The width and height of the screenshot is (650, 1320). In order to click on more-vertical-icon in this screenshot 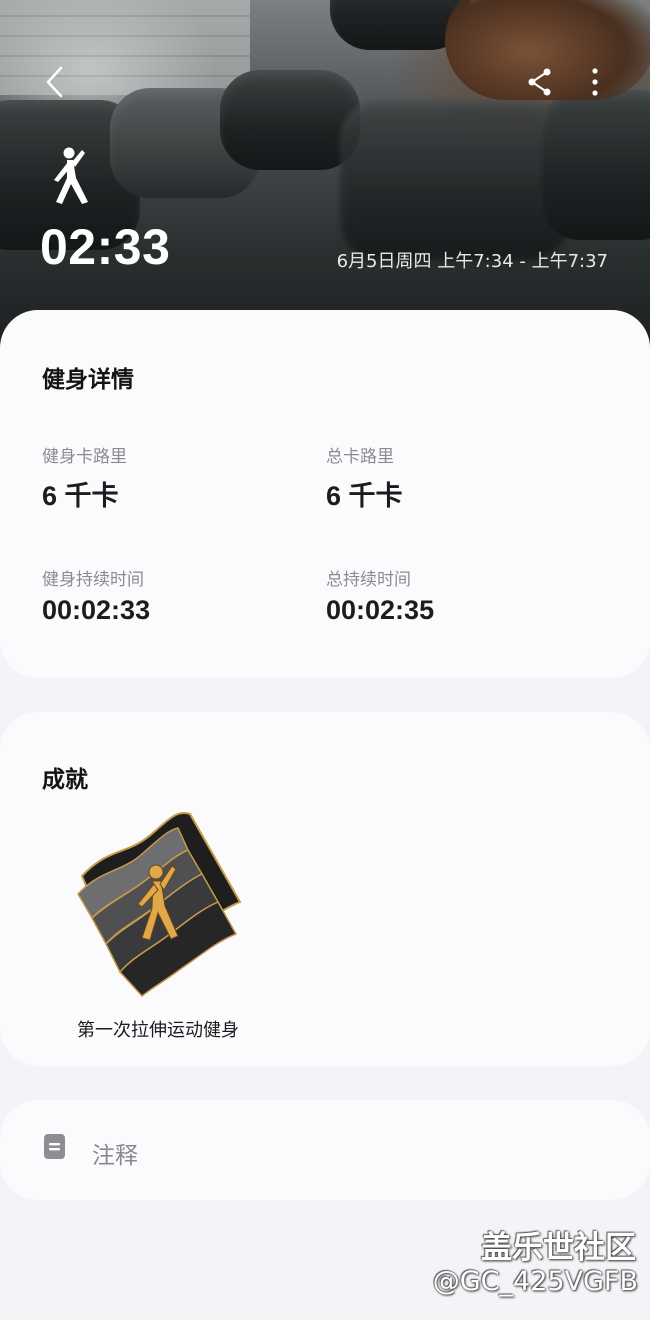, I will do `click(595, 82)`.